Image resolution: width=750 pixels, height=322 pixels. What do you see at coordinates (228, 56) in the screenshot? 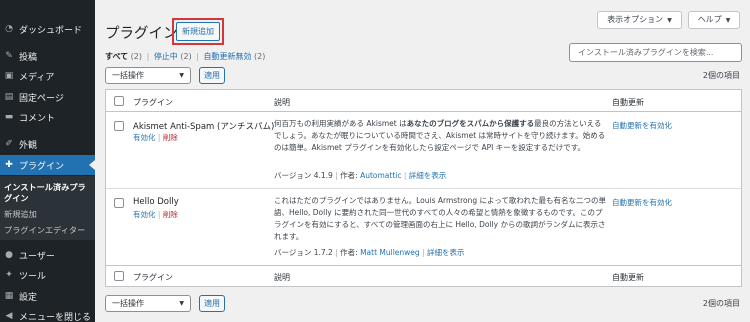
I see `filter-auto-update-disabled: 自動更新無効` at bounding box center [228, 56].